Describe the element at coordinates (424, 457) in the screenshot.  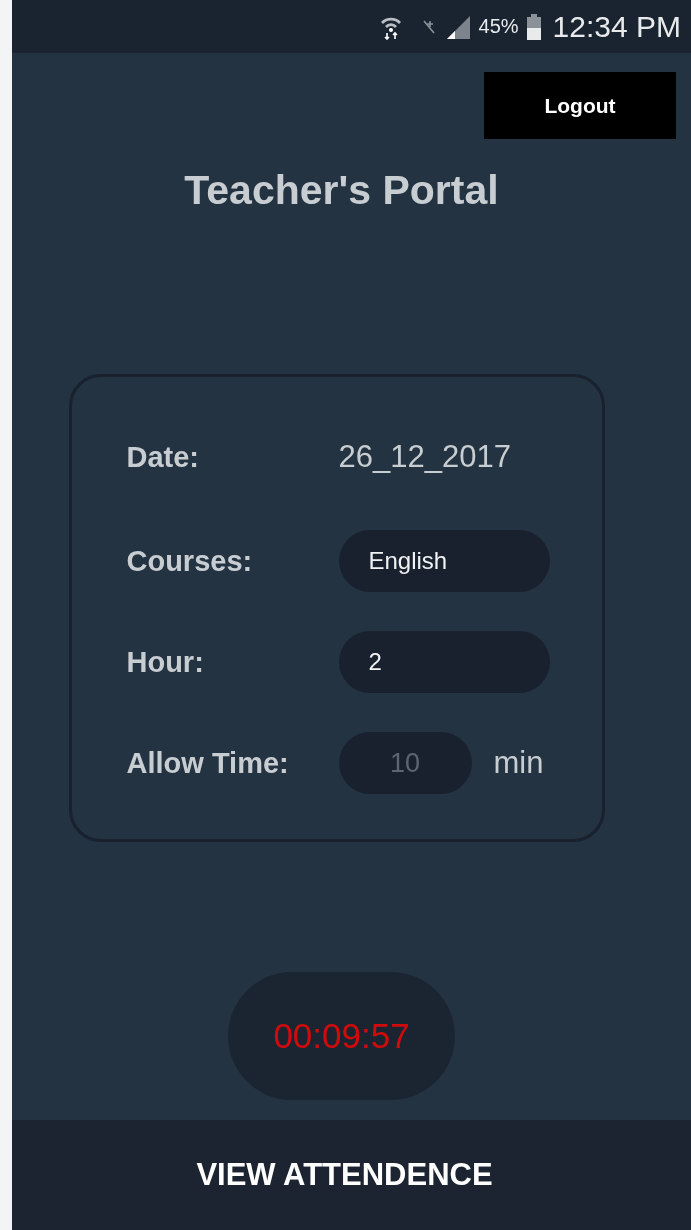
I see `date-value: 26_12_2017` at that location.